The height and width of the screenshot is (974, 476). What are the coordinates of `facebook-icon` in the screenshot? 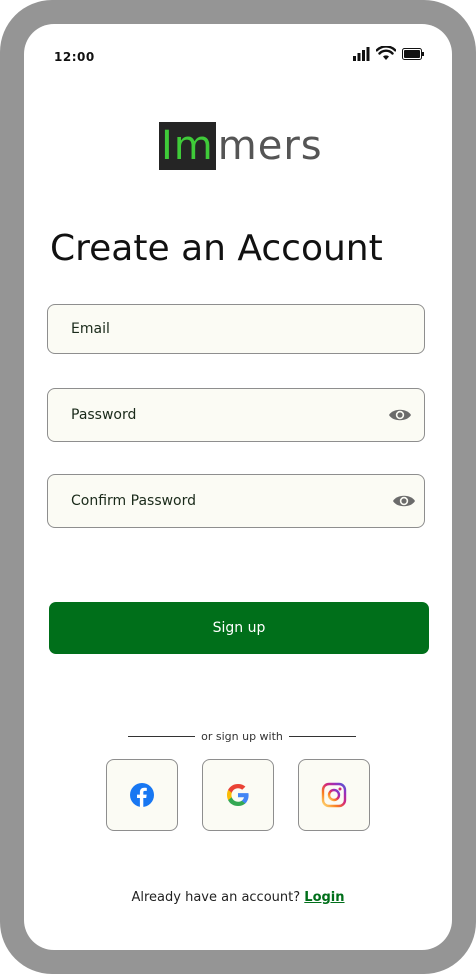 It's located at (142, 795).